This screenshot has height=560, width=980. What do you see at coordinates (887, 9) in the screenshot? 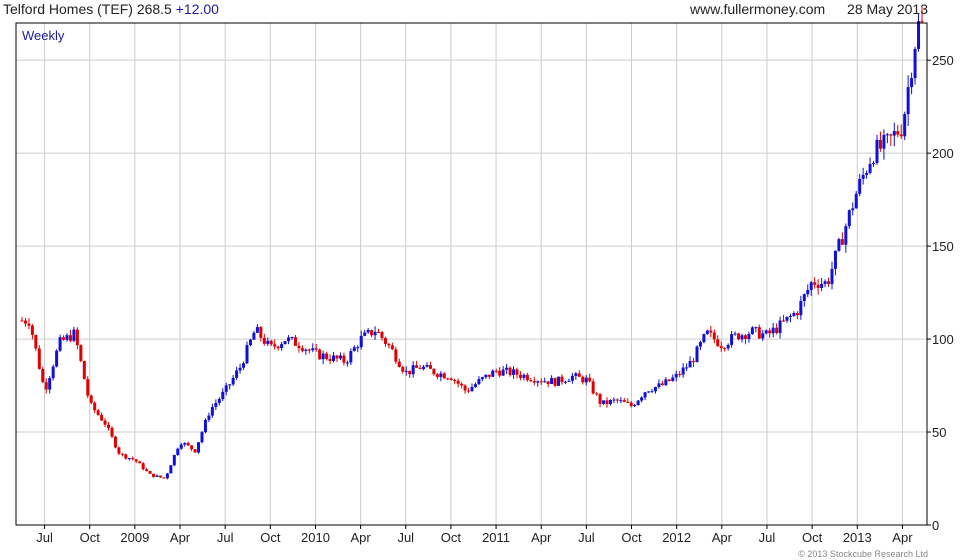
I see `chart-date: 28 May 2013` at bounding box center [887, 9].